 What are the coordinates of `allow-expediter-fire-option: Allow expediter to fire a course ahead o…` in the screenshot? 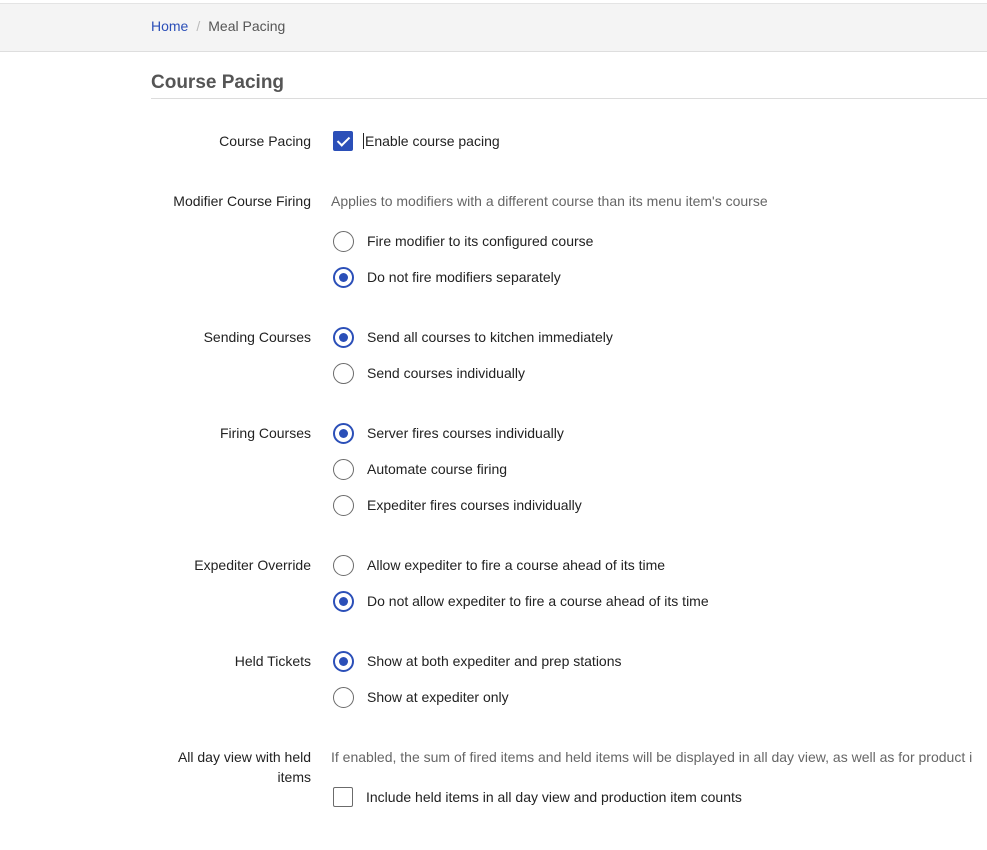 It's located at (499, 565).